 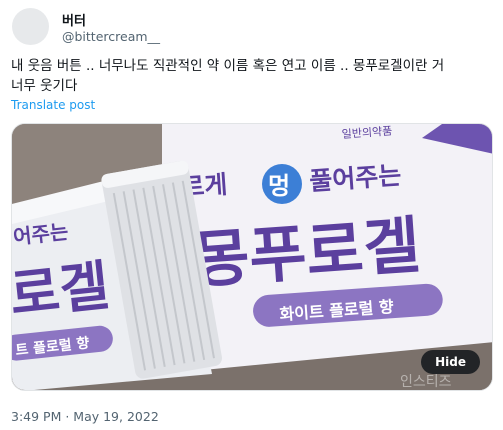 What do you see at coordinates (62, 290) in the screenshot?
I see `tube-brand: 로겔` at bounding box center [62, 290].